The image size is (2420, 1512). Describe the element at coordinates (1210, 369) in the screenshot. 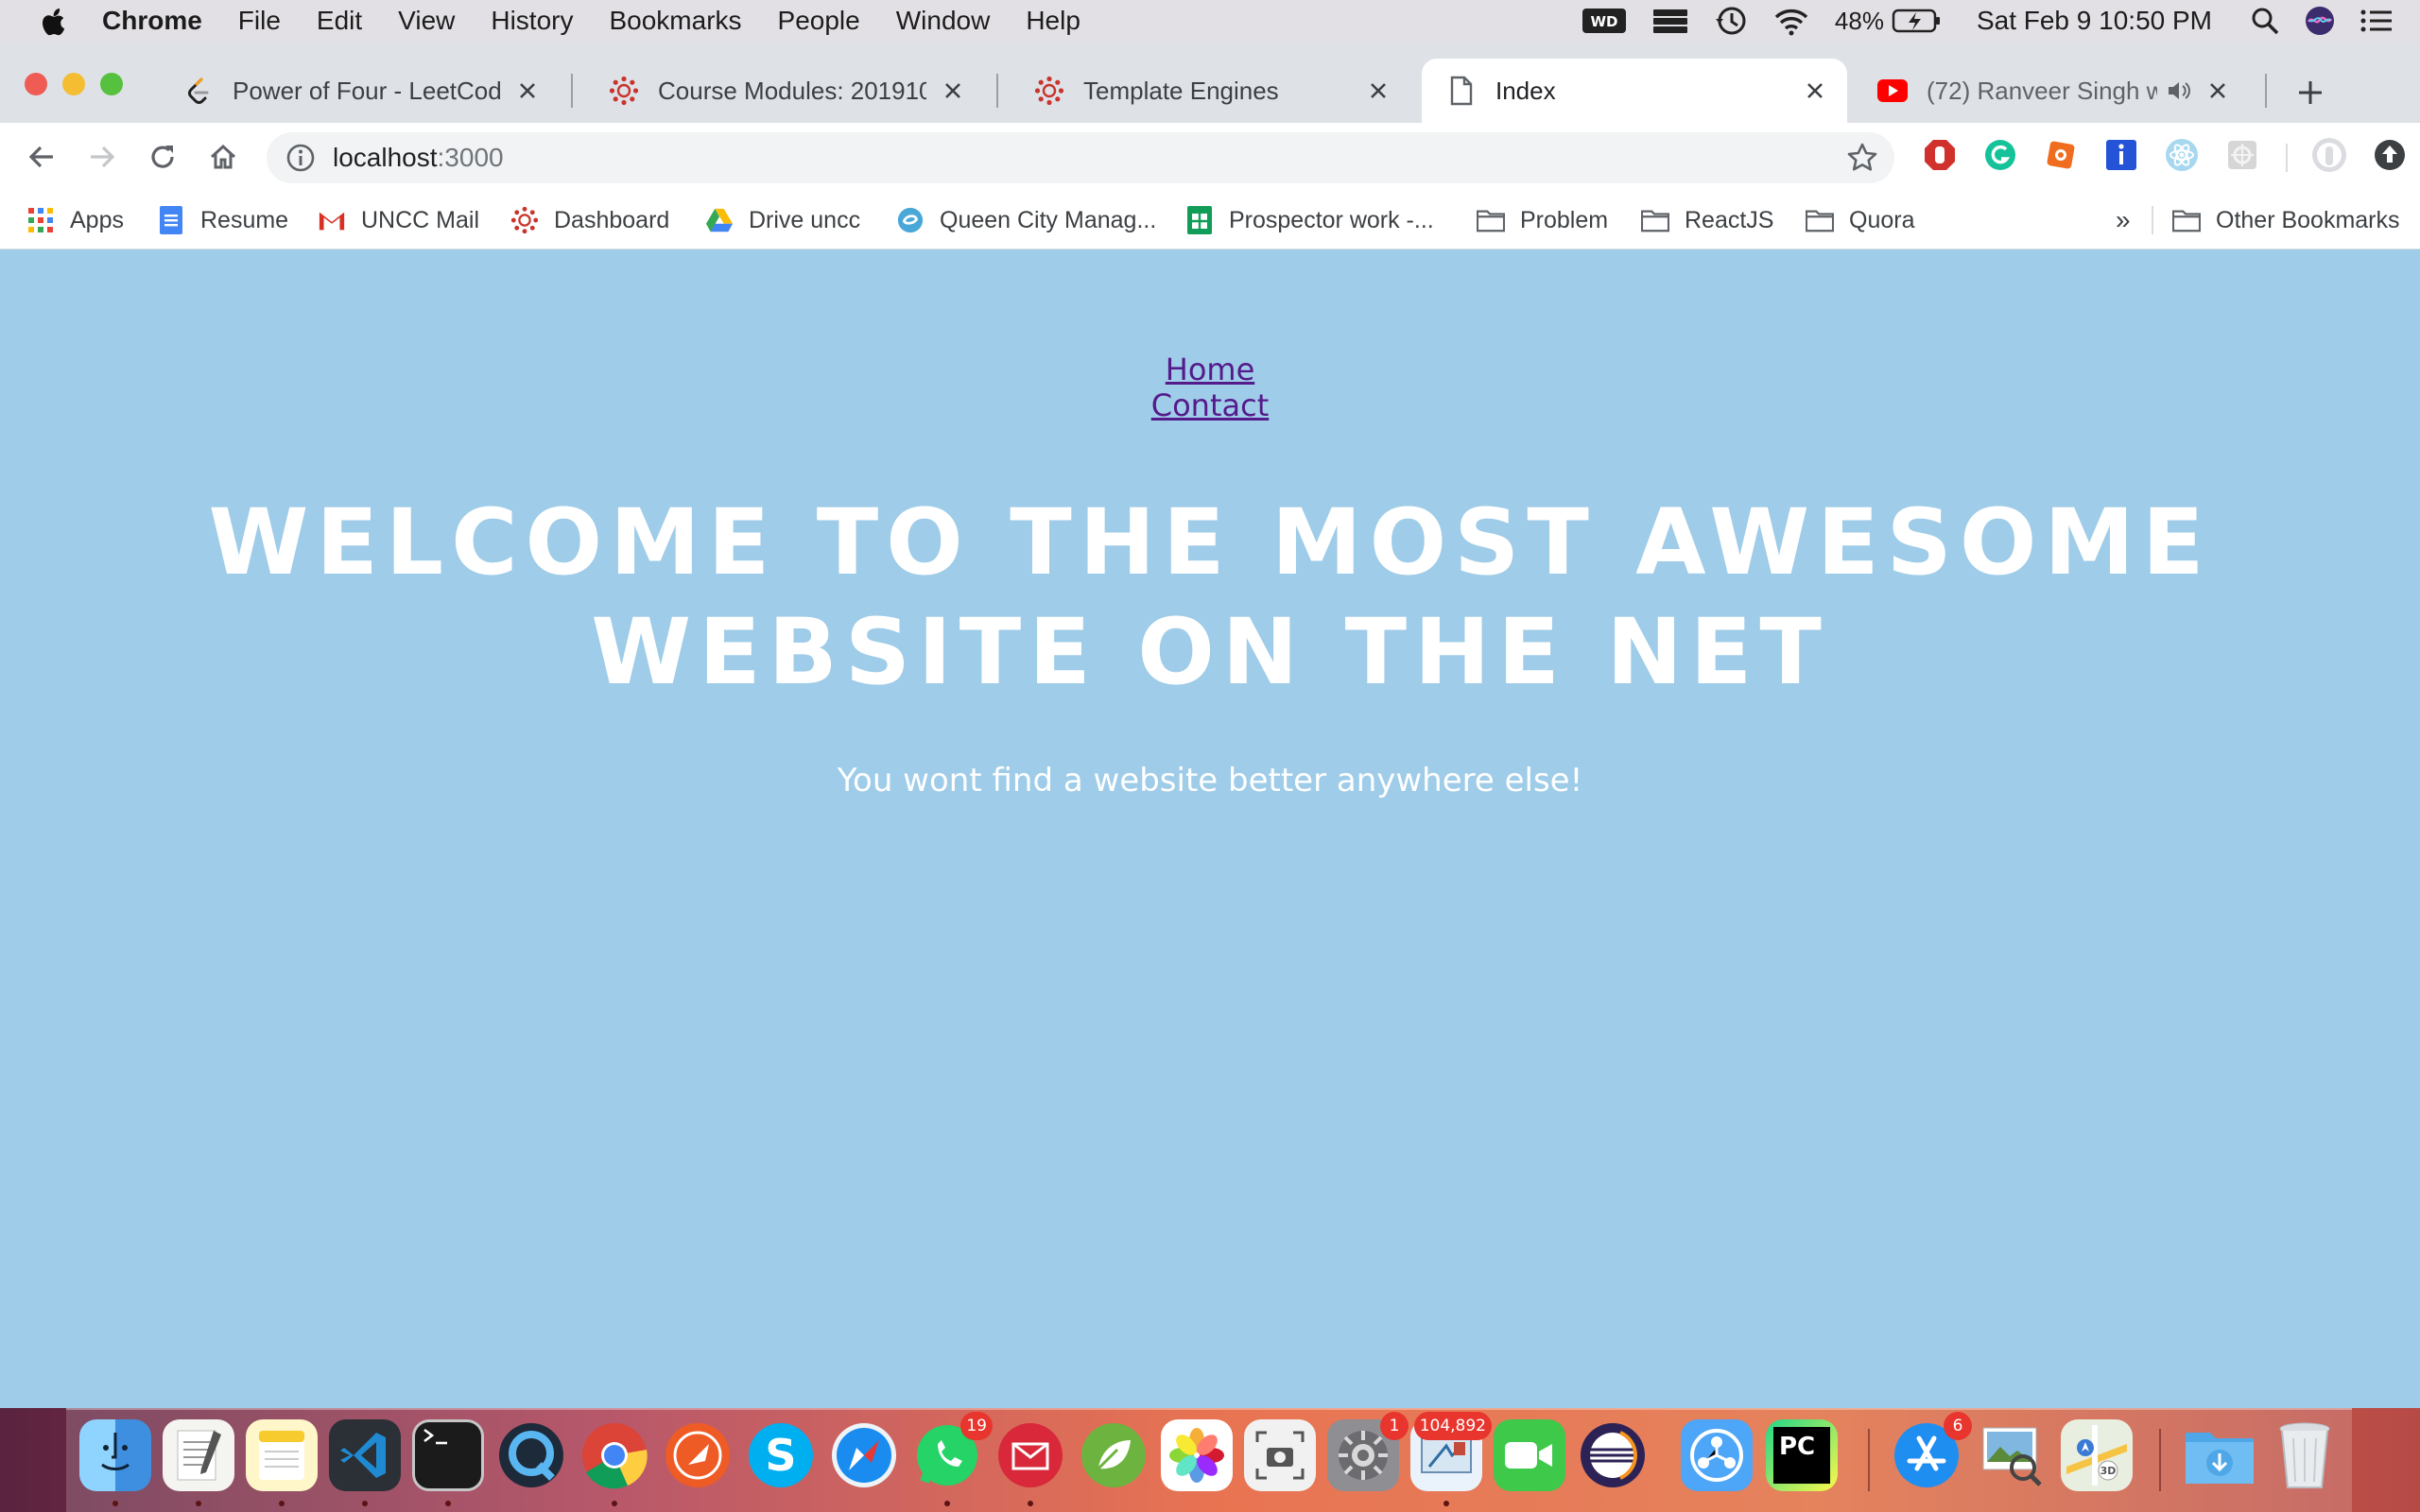

I see `nav-link-home: Home` at that location.